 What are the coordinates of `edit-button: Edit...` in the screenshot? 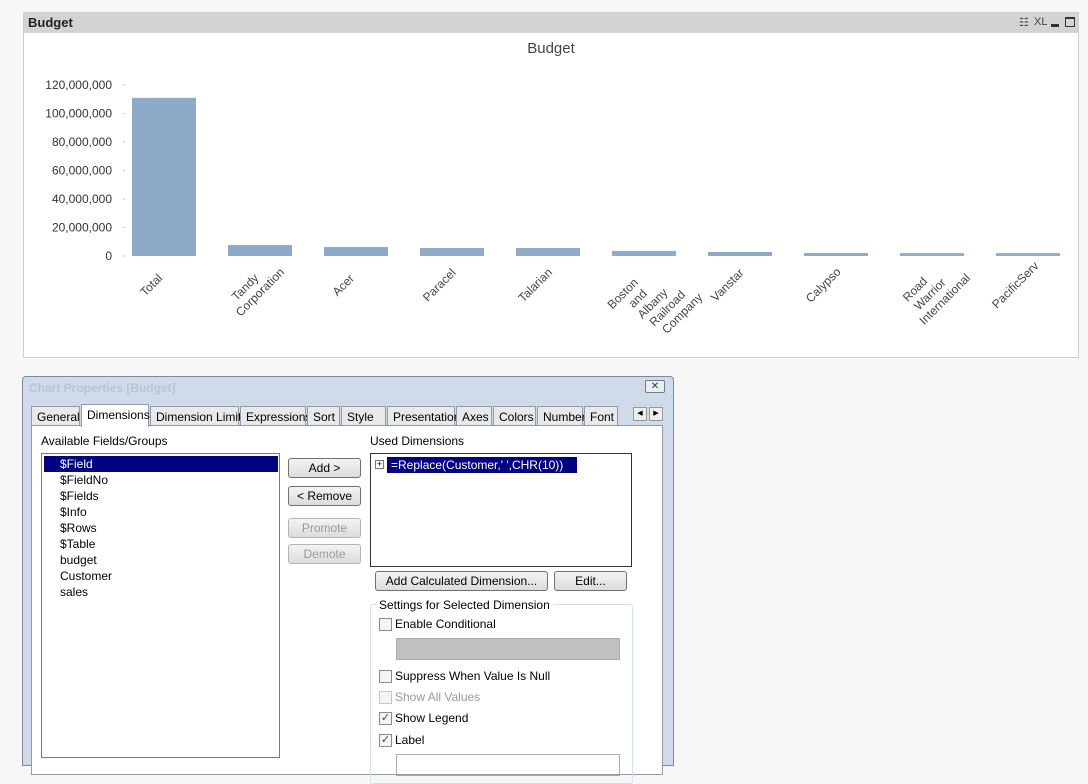 It's located at (590, 581).